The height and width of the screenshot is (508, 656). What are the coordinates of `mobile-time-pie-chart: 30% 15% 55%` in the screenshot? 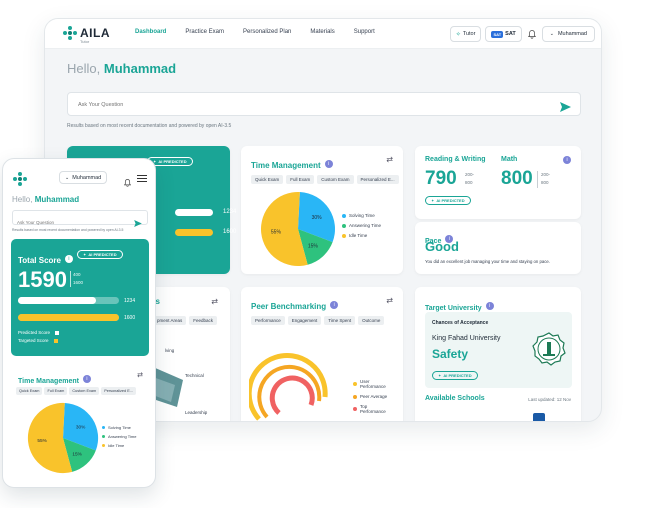 It's located at (63, 438).